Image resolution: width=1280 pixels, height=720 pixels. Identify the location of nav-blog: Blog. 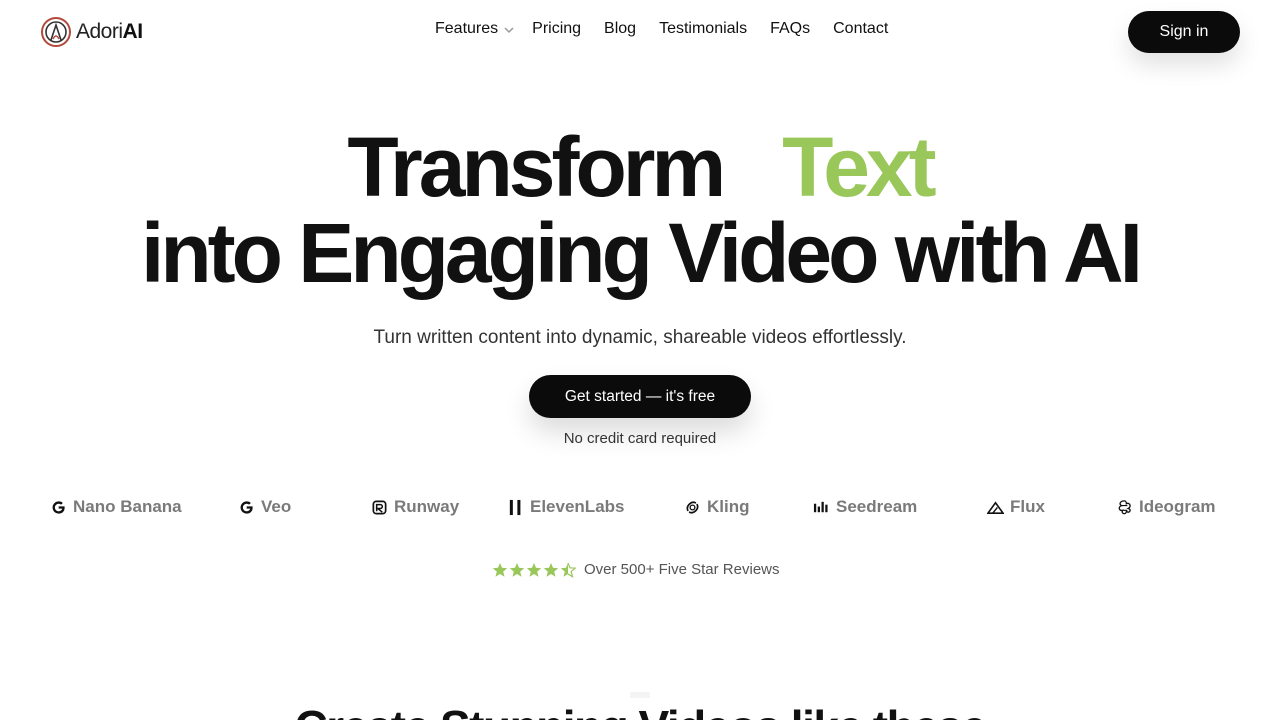
(620, 29).